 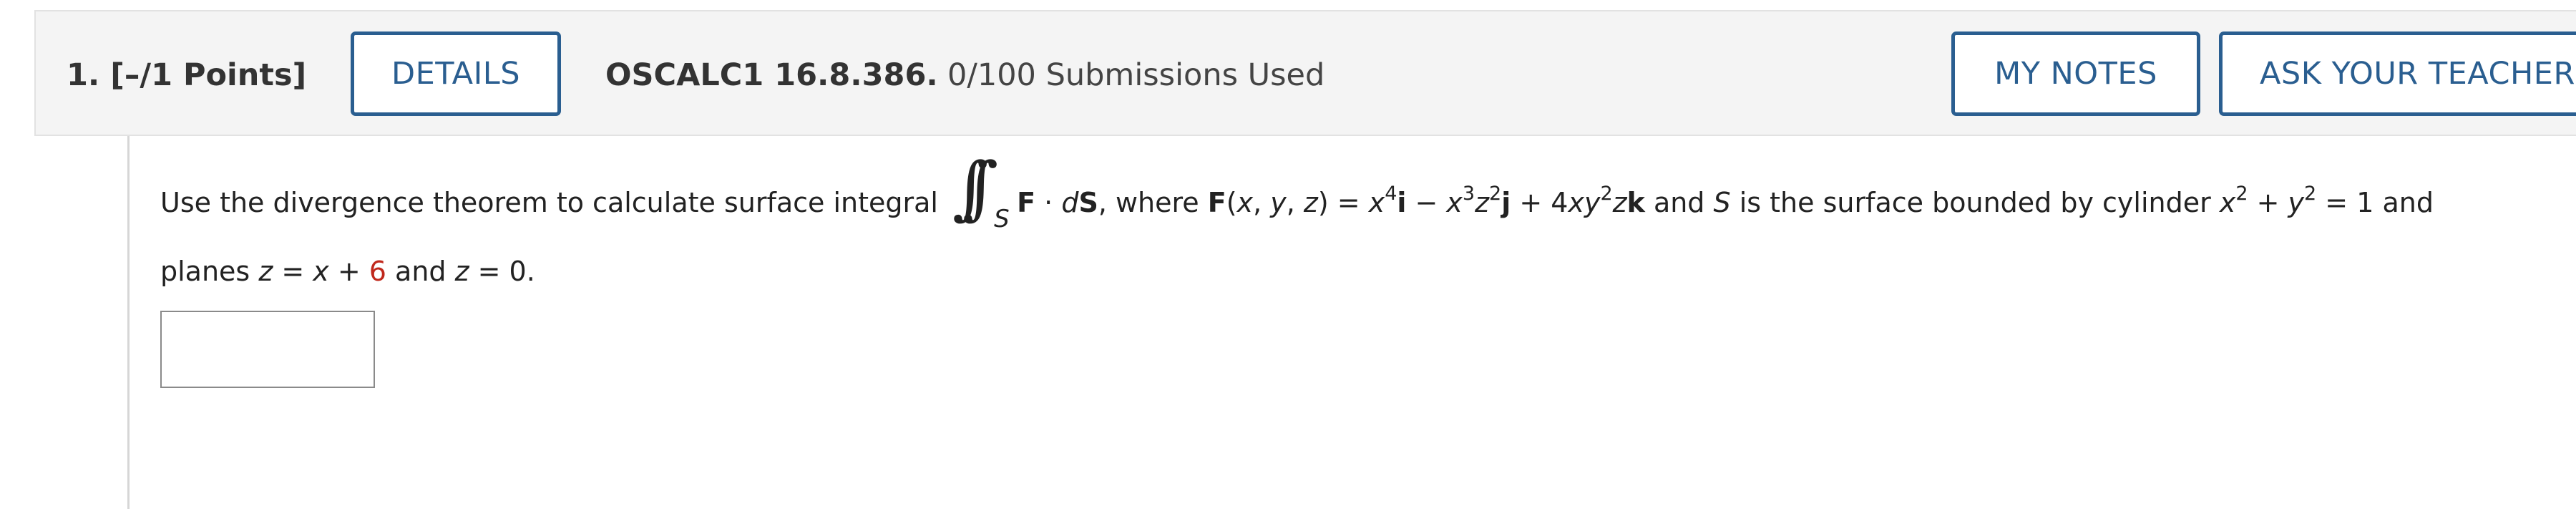 What do you see at coordinates (1468, 194) in the screenshot?
I see `term2-x-exponent: 3` at bounding box center [1468, 194].